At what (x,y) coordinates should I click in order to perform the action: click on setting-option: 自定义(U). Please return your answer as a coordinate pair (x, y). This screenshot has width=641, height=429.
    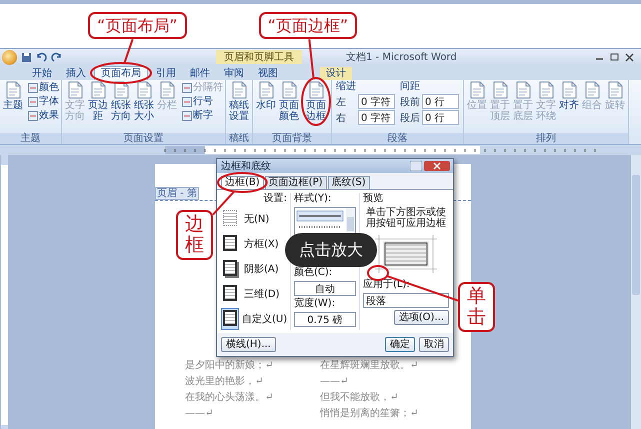
    Looking at the image, I should click on (254, 319).